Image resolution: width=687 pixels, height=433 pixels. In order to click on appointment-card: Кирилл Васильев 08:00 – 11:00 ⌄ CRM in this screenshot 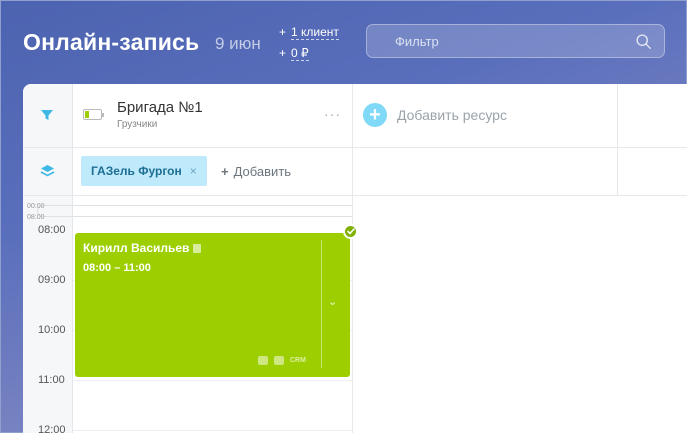, I will do `click(212, 305)`.